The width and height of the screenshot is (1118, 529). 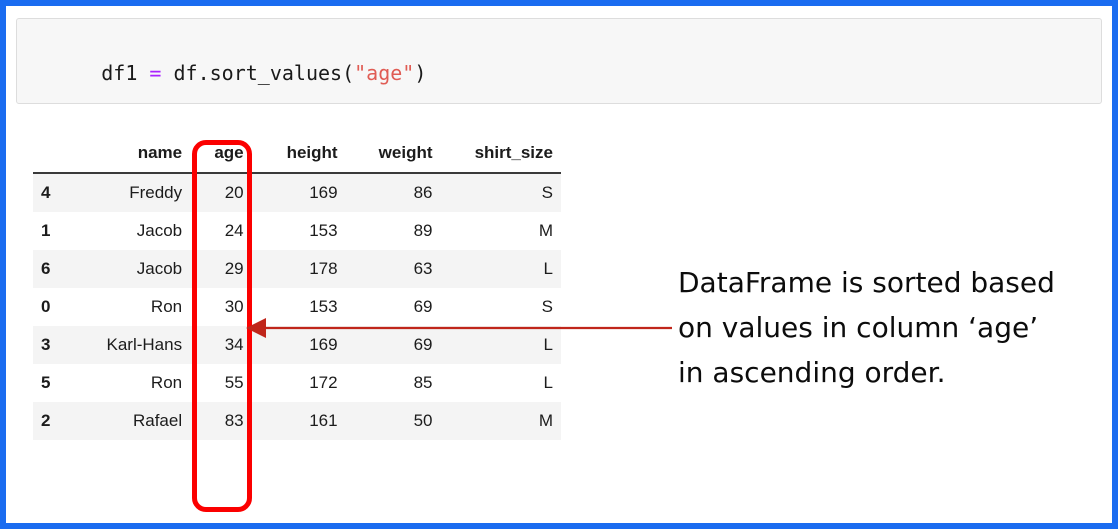 I want to click on table-row: 3 Karl-Hans 34 169 69 L, so click(x=297, y=345).